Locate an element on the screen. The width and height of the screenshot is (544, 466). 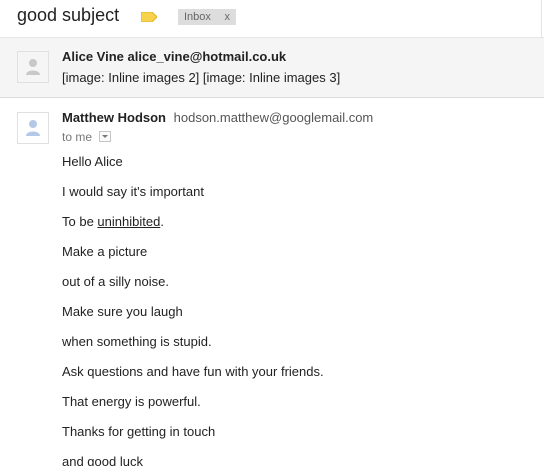
body-line: Make a picture is located at coordinates (105, 251).